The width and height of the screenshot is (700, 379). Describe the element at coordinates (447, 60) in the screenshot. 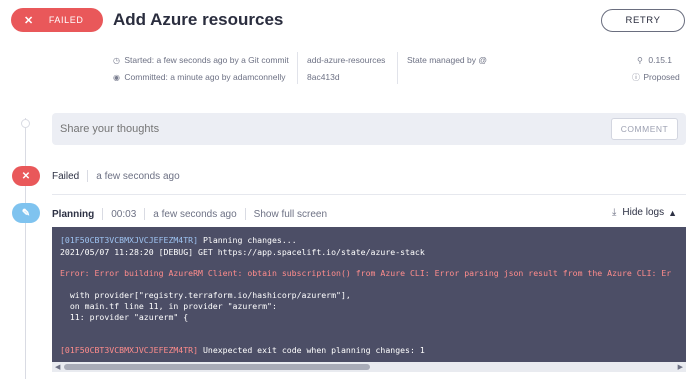

I see `state-managed-text: State managed by @` at that location.